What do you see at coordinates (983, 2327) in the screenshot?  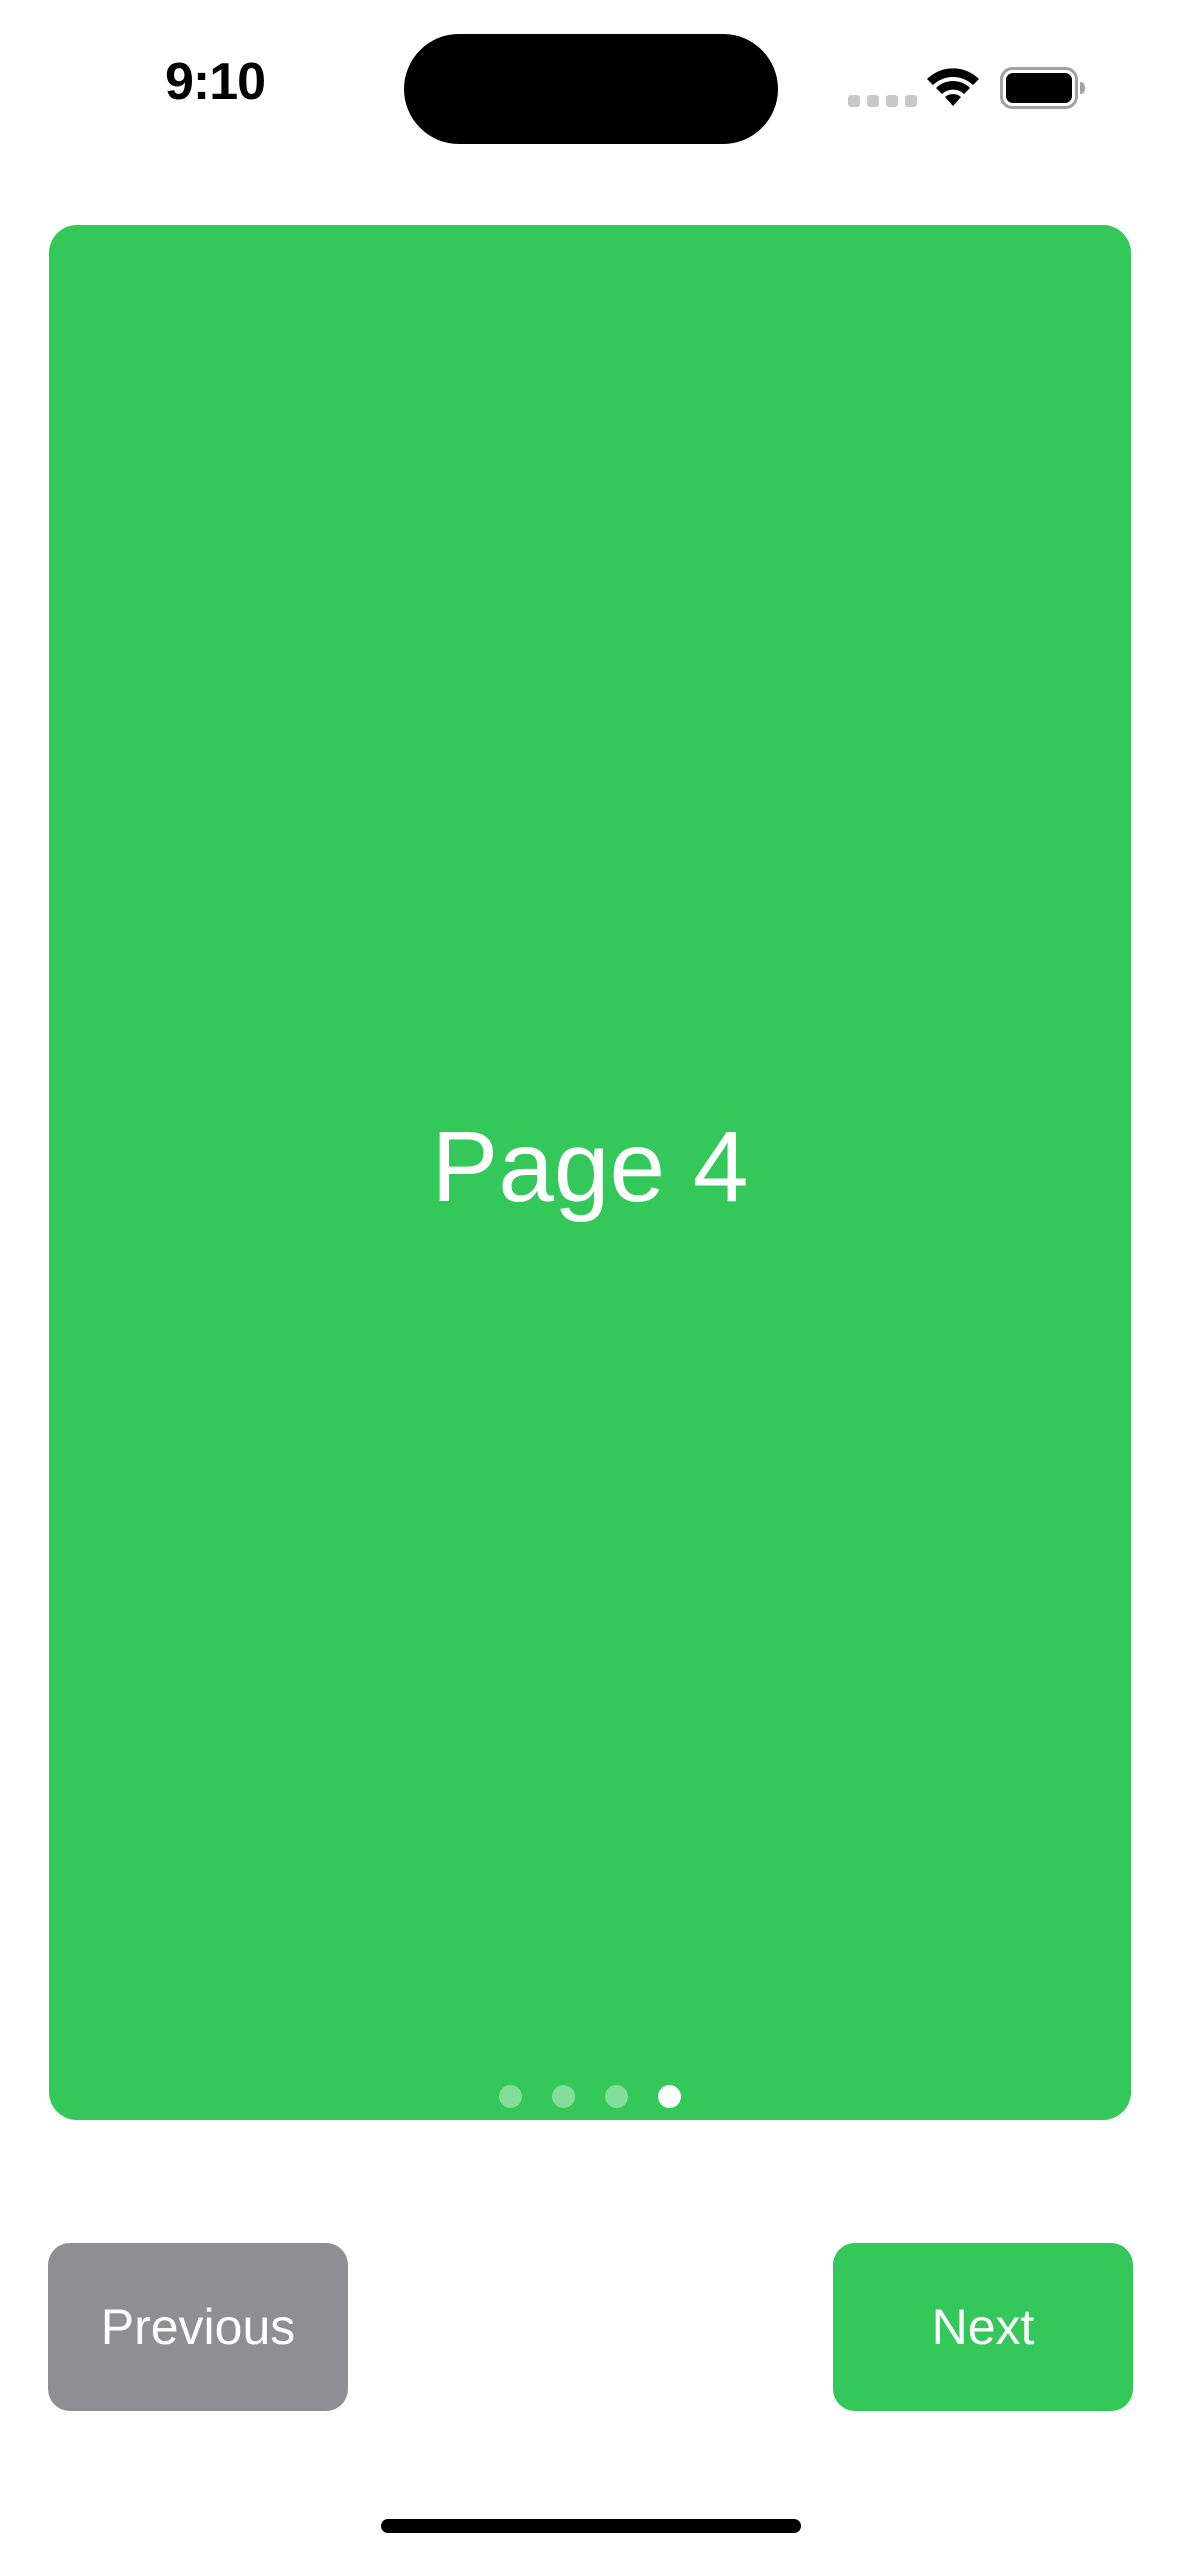 I see `next-button: Next` at bounding box center [983, 2327].